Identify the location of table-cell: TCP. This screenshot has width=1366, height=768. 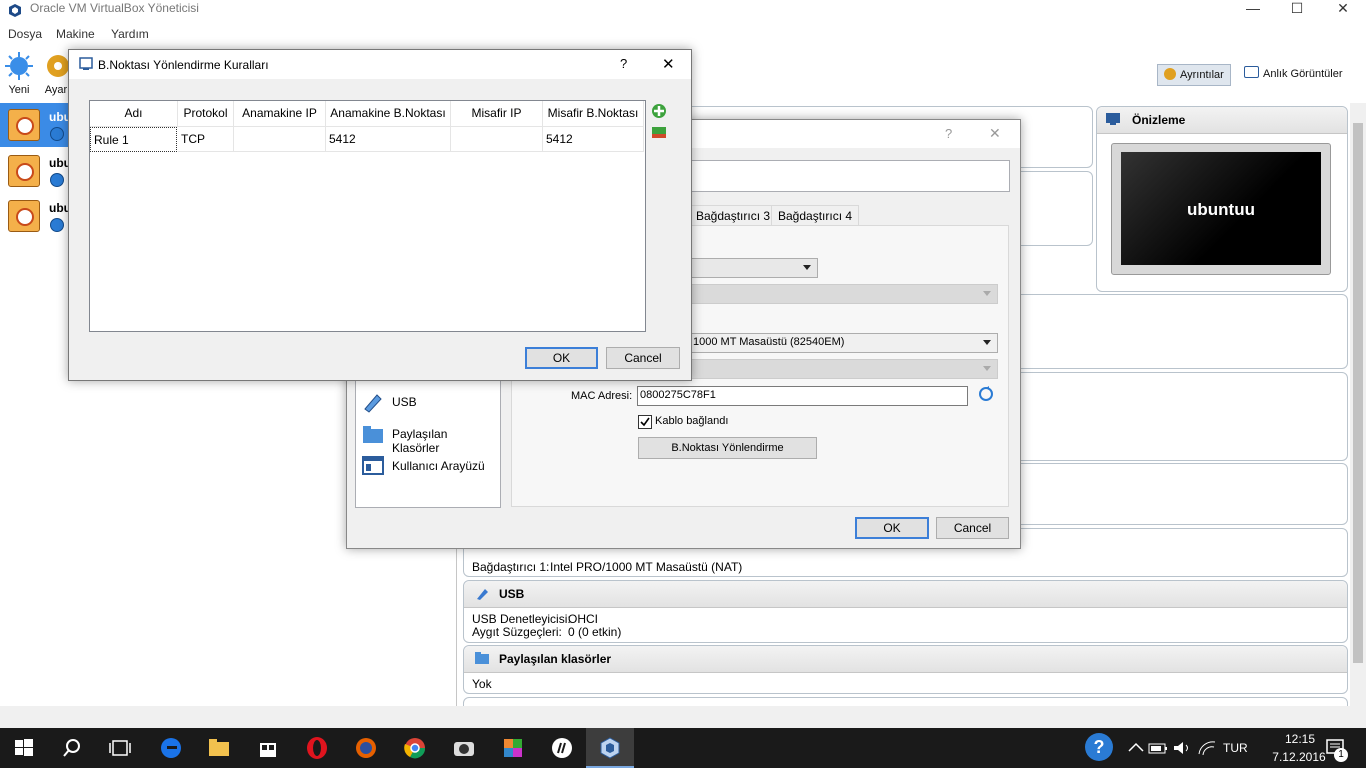
(206, 139).